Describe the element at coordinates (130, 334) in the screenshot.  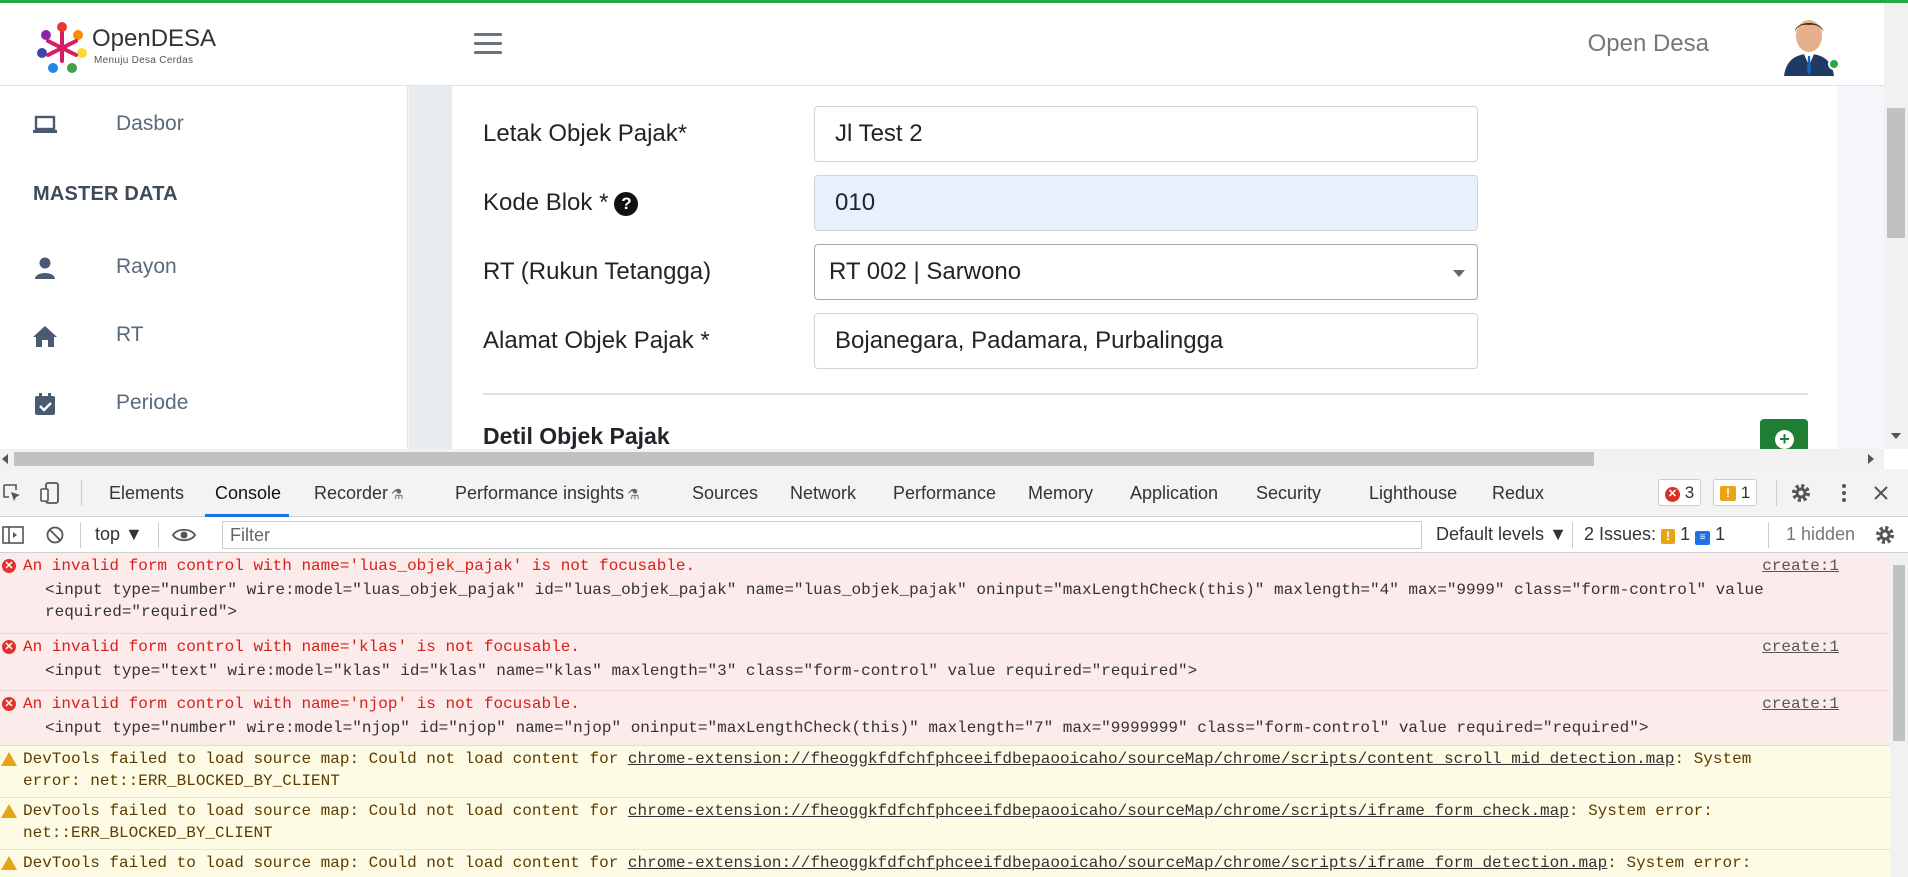
I see `sidebar-item-label: RT` at that location.